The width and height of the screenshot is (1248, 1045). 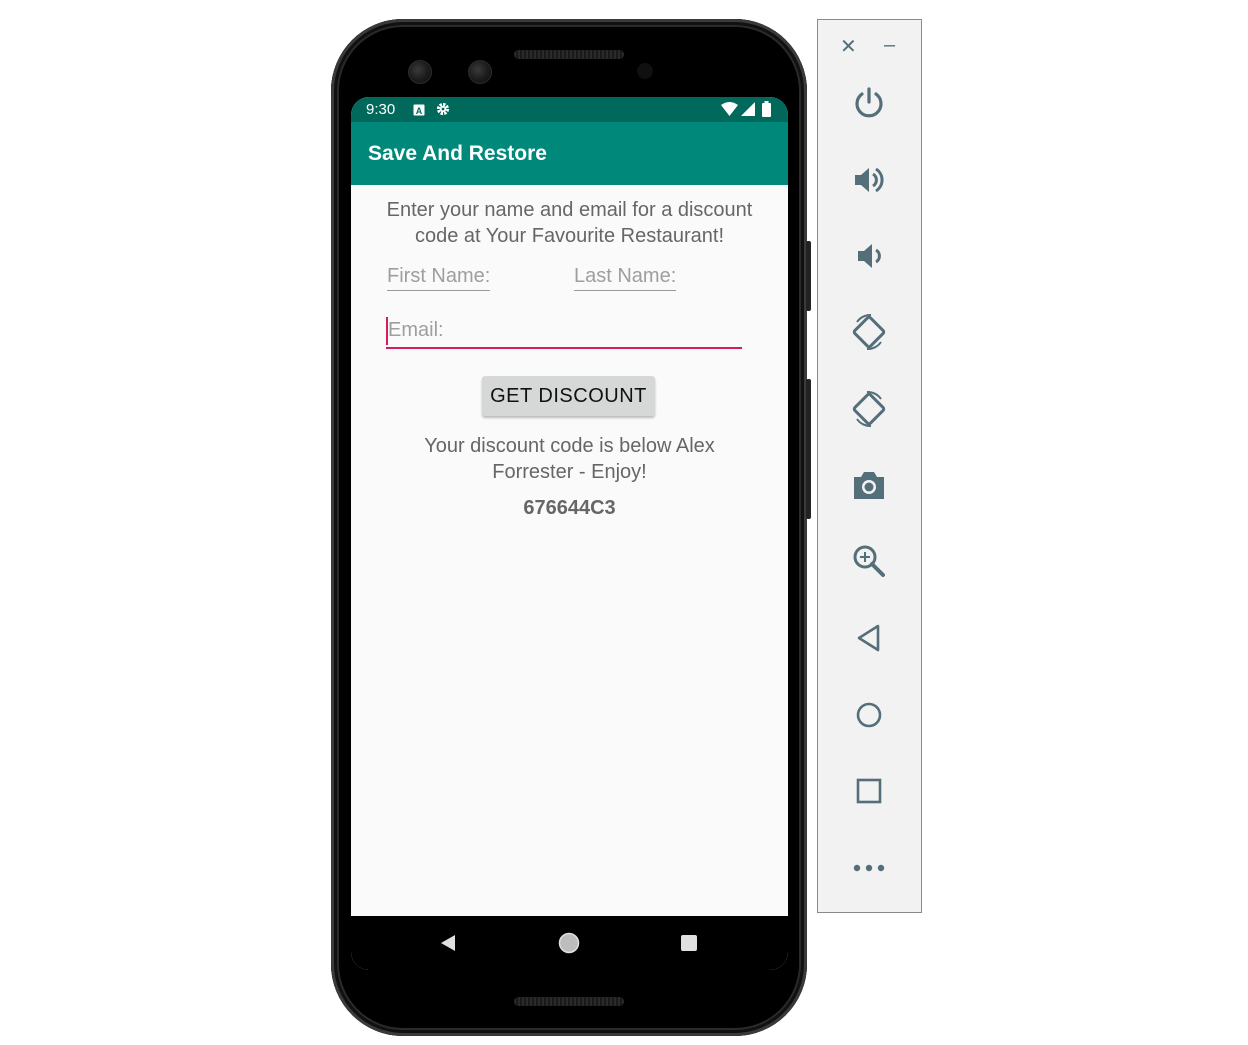 I want to click on signal-icon, so click(x=748, y=111).